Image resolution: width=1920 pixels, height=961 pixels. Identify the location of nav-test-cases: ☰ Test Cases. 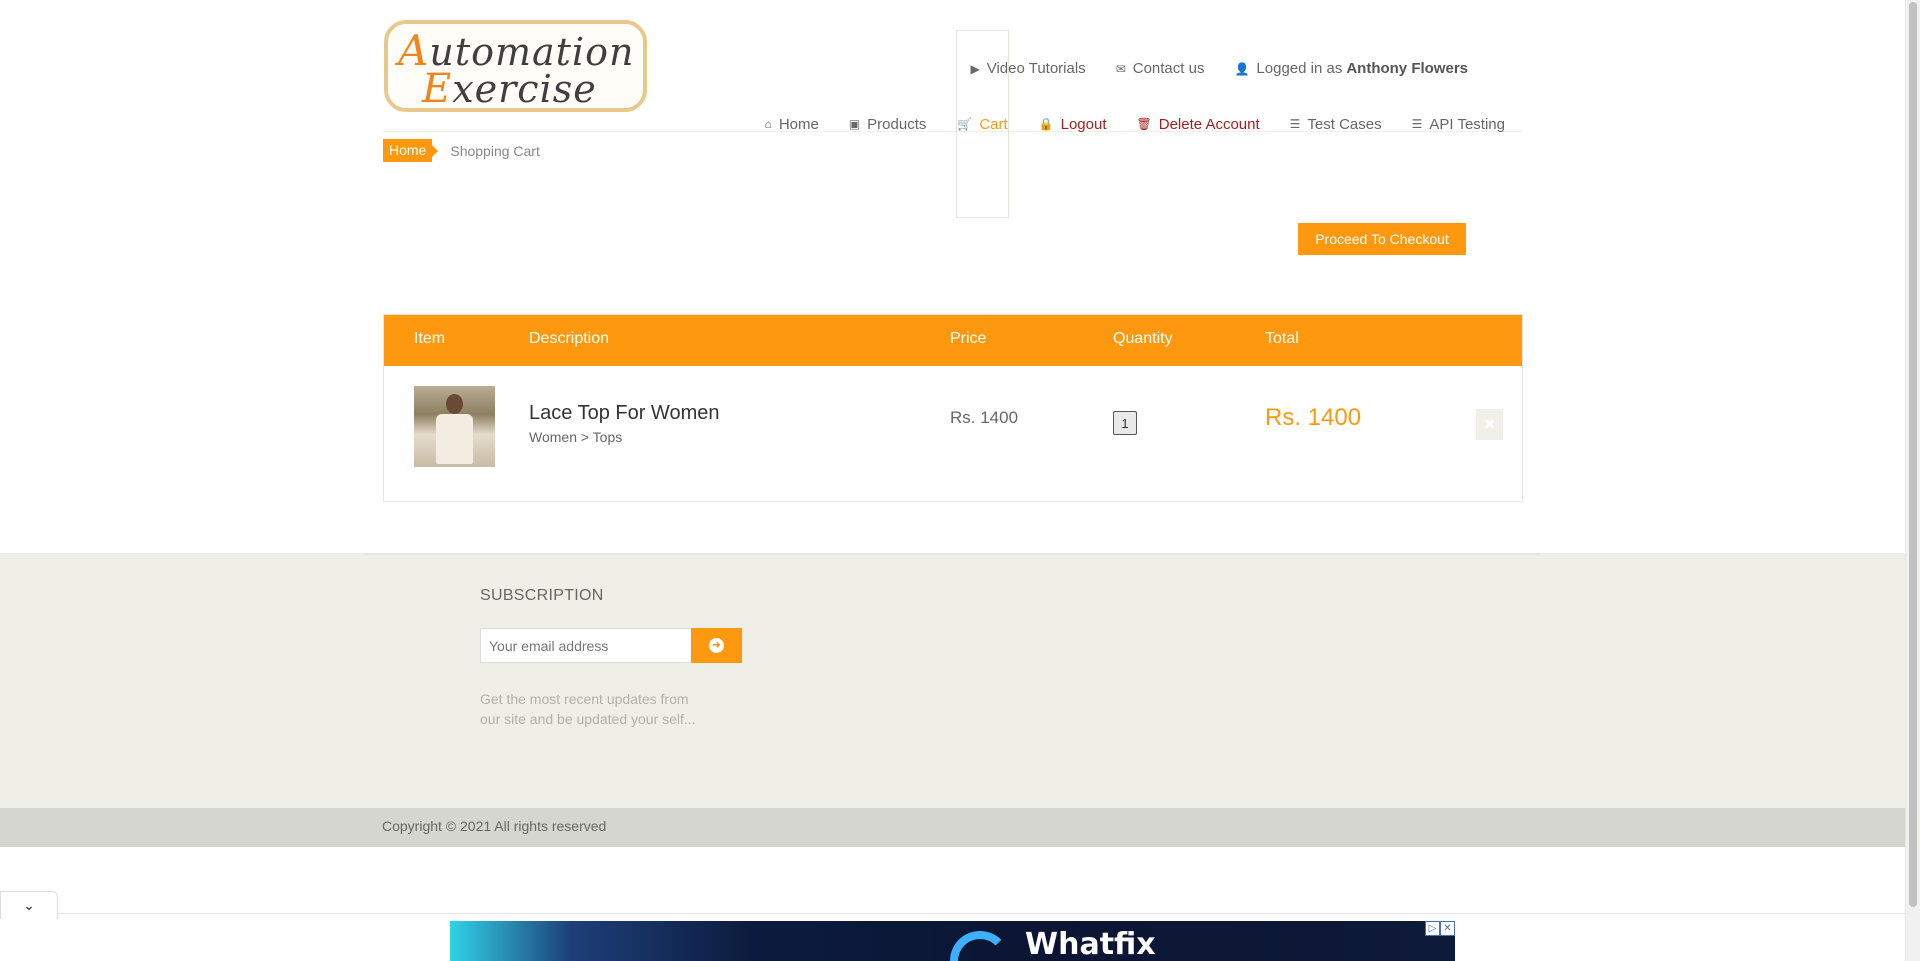
(1336, 124).